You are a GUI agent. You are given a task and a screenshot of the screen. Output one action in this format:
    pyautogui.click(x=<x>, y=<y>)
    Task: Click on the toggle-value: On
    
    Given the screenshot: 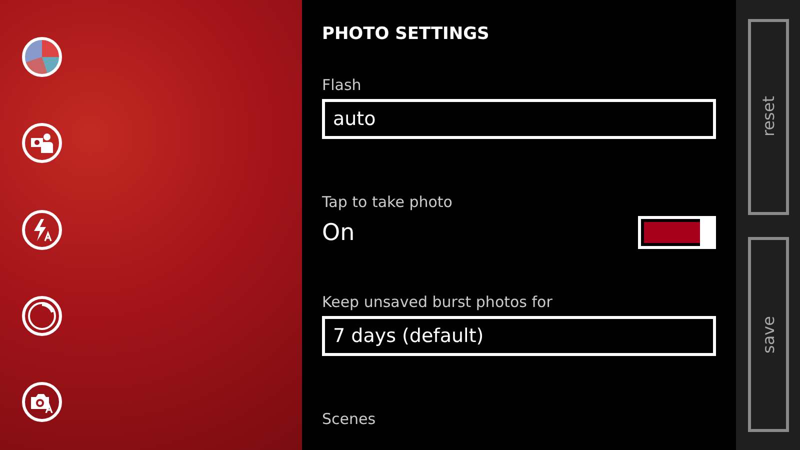 What is the action you would take?
    pyautogui.click(x=338, y=233)
    